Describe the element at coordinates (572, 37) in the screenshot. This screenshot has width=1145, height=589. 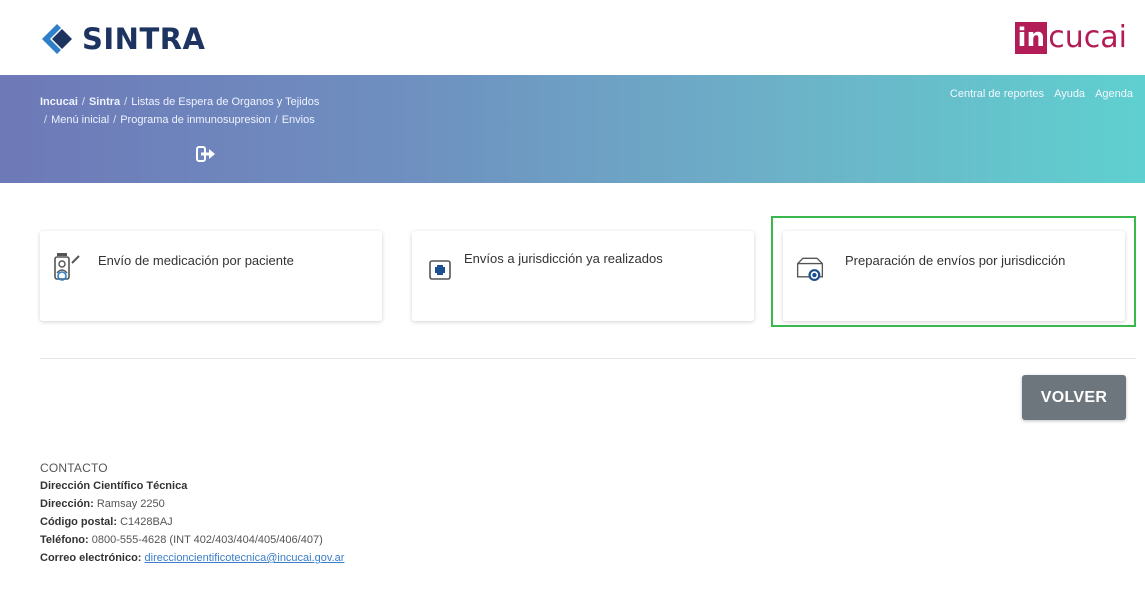
I see `page-header: SINTRA in cucai` at that location.